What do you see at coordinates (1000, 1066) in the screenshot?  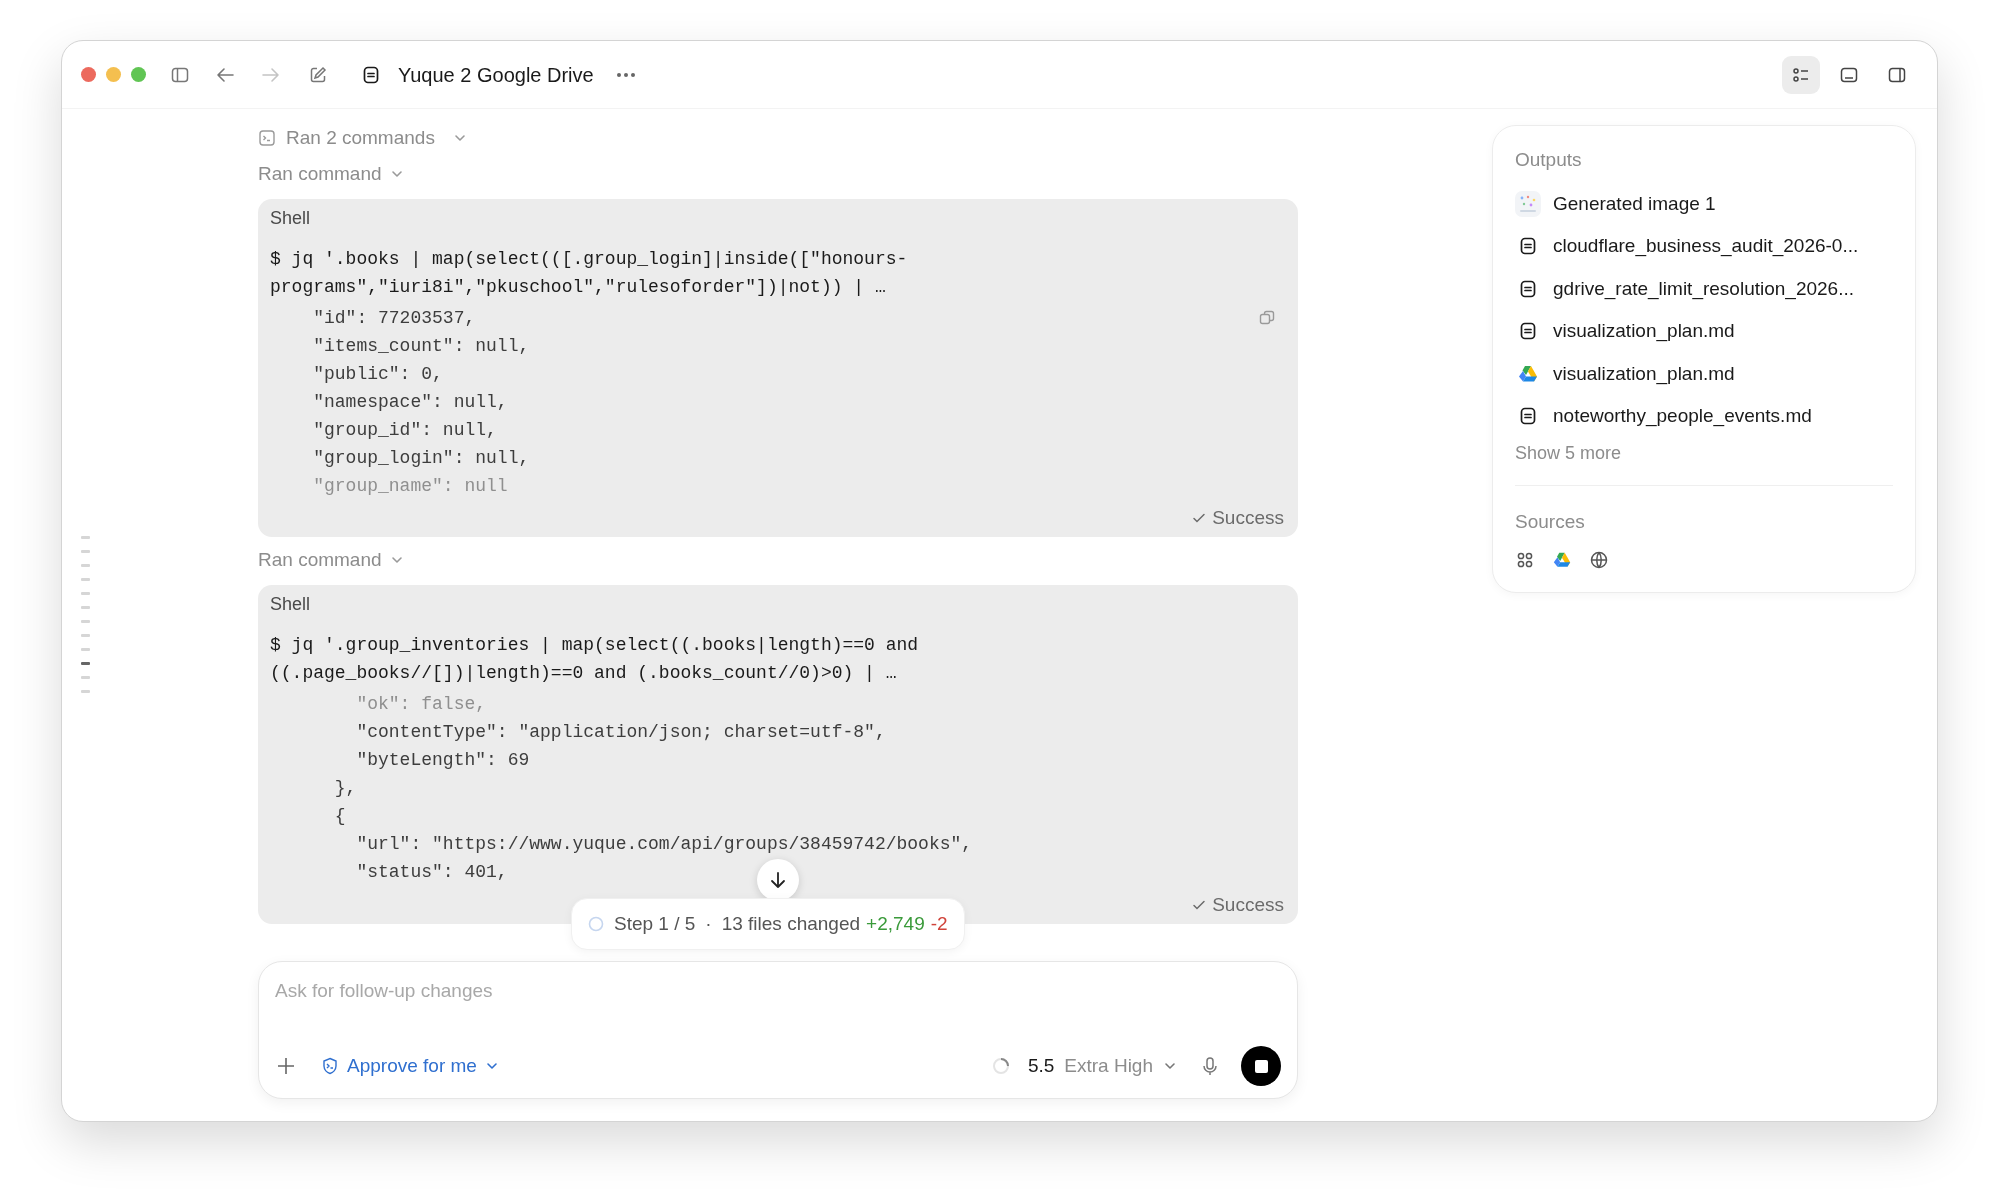 I see `loading-spinner-icon` at bounding box center [1000, 1066].